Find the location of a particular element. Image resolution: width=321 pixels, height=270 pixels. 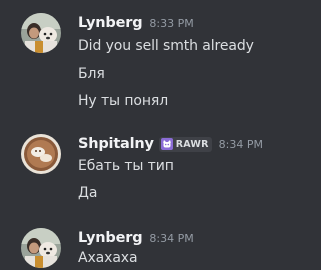

server-tag: RAWR is located at coordinates (185, 144).